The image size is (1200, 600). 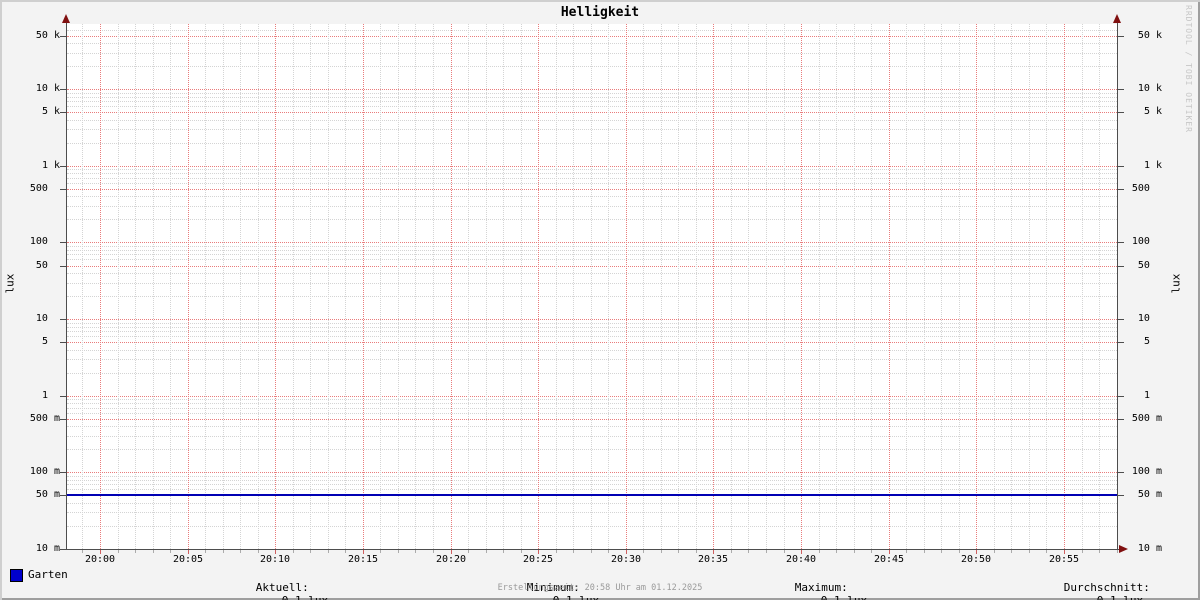 What do you see at coordinates (275, 559) in the screenshot?
I see `x-tick-label: 20:10` at bounding box center [275, 559].